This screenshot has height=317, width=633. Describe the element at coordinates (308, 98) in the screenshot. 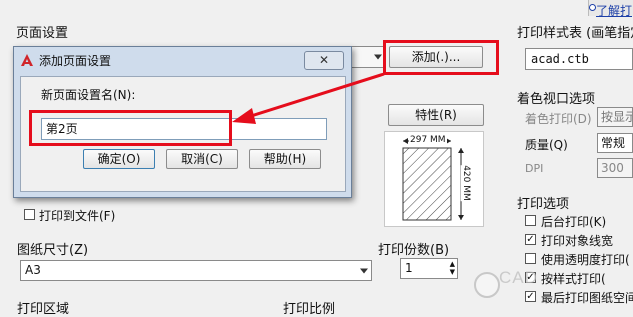

I see `annotation-arrow` at that location.